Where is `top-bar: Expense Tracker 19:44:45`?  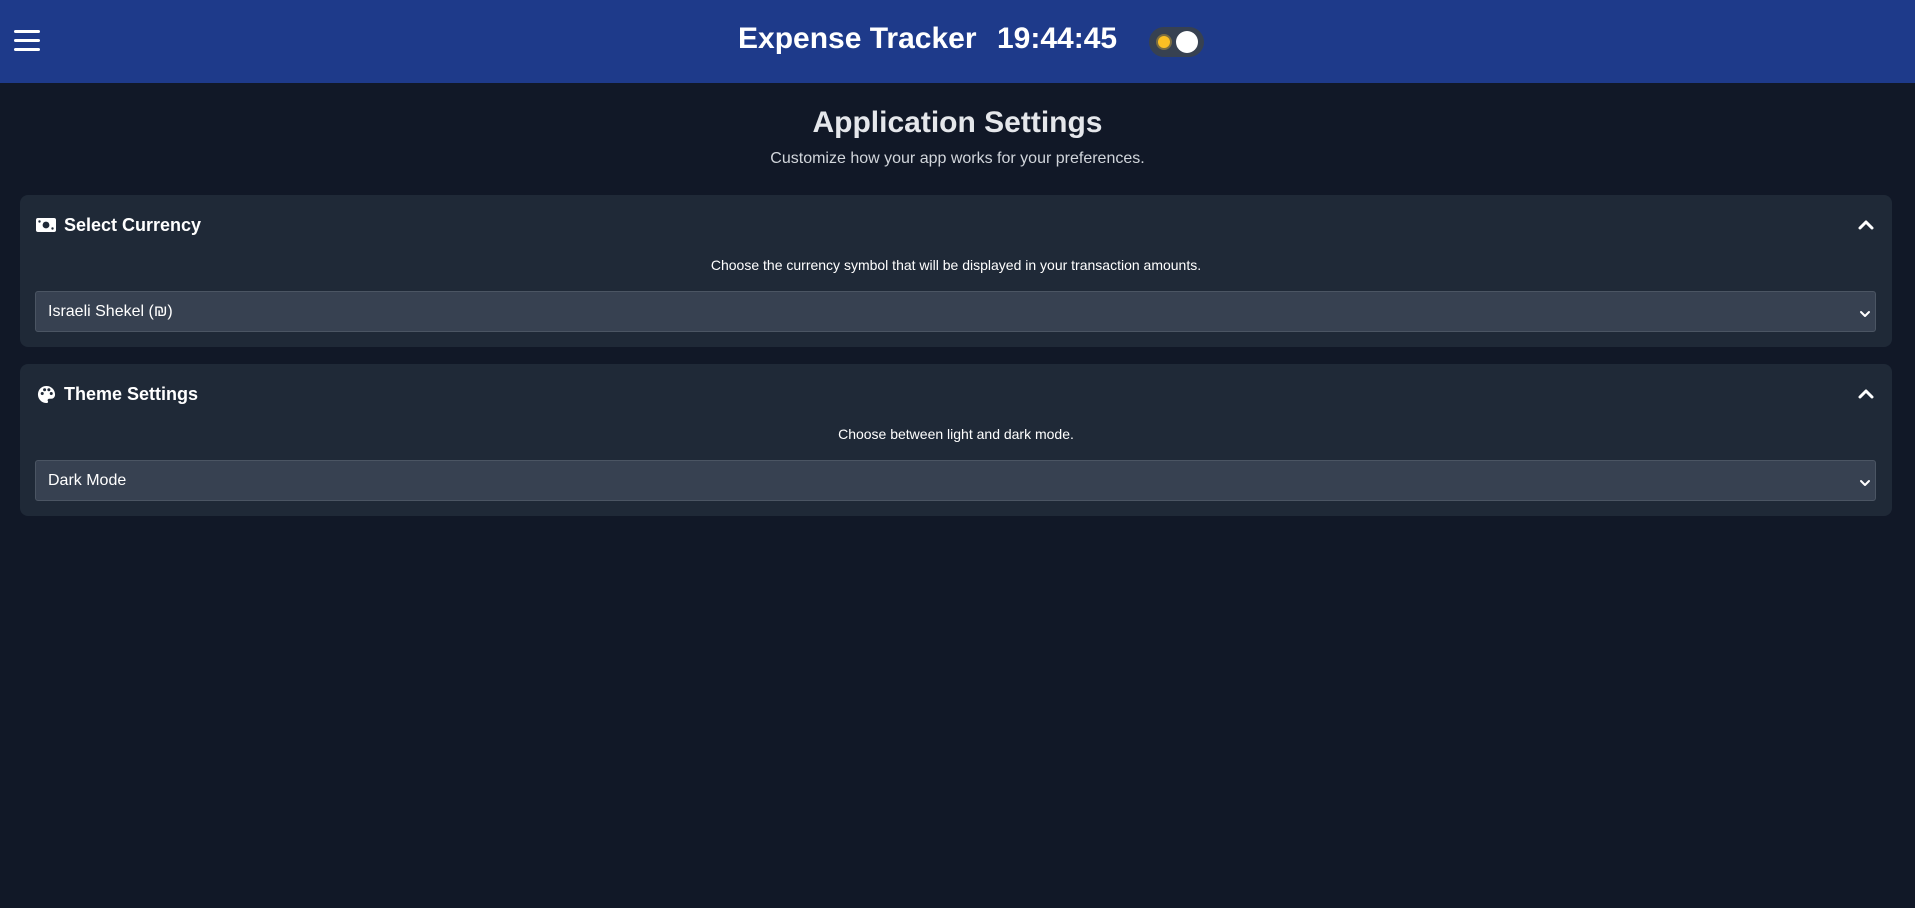
top-bar: Expense Tracker 19:44:45 is located at coordinates (957, 41).